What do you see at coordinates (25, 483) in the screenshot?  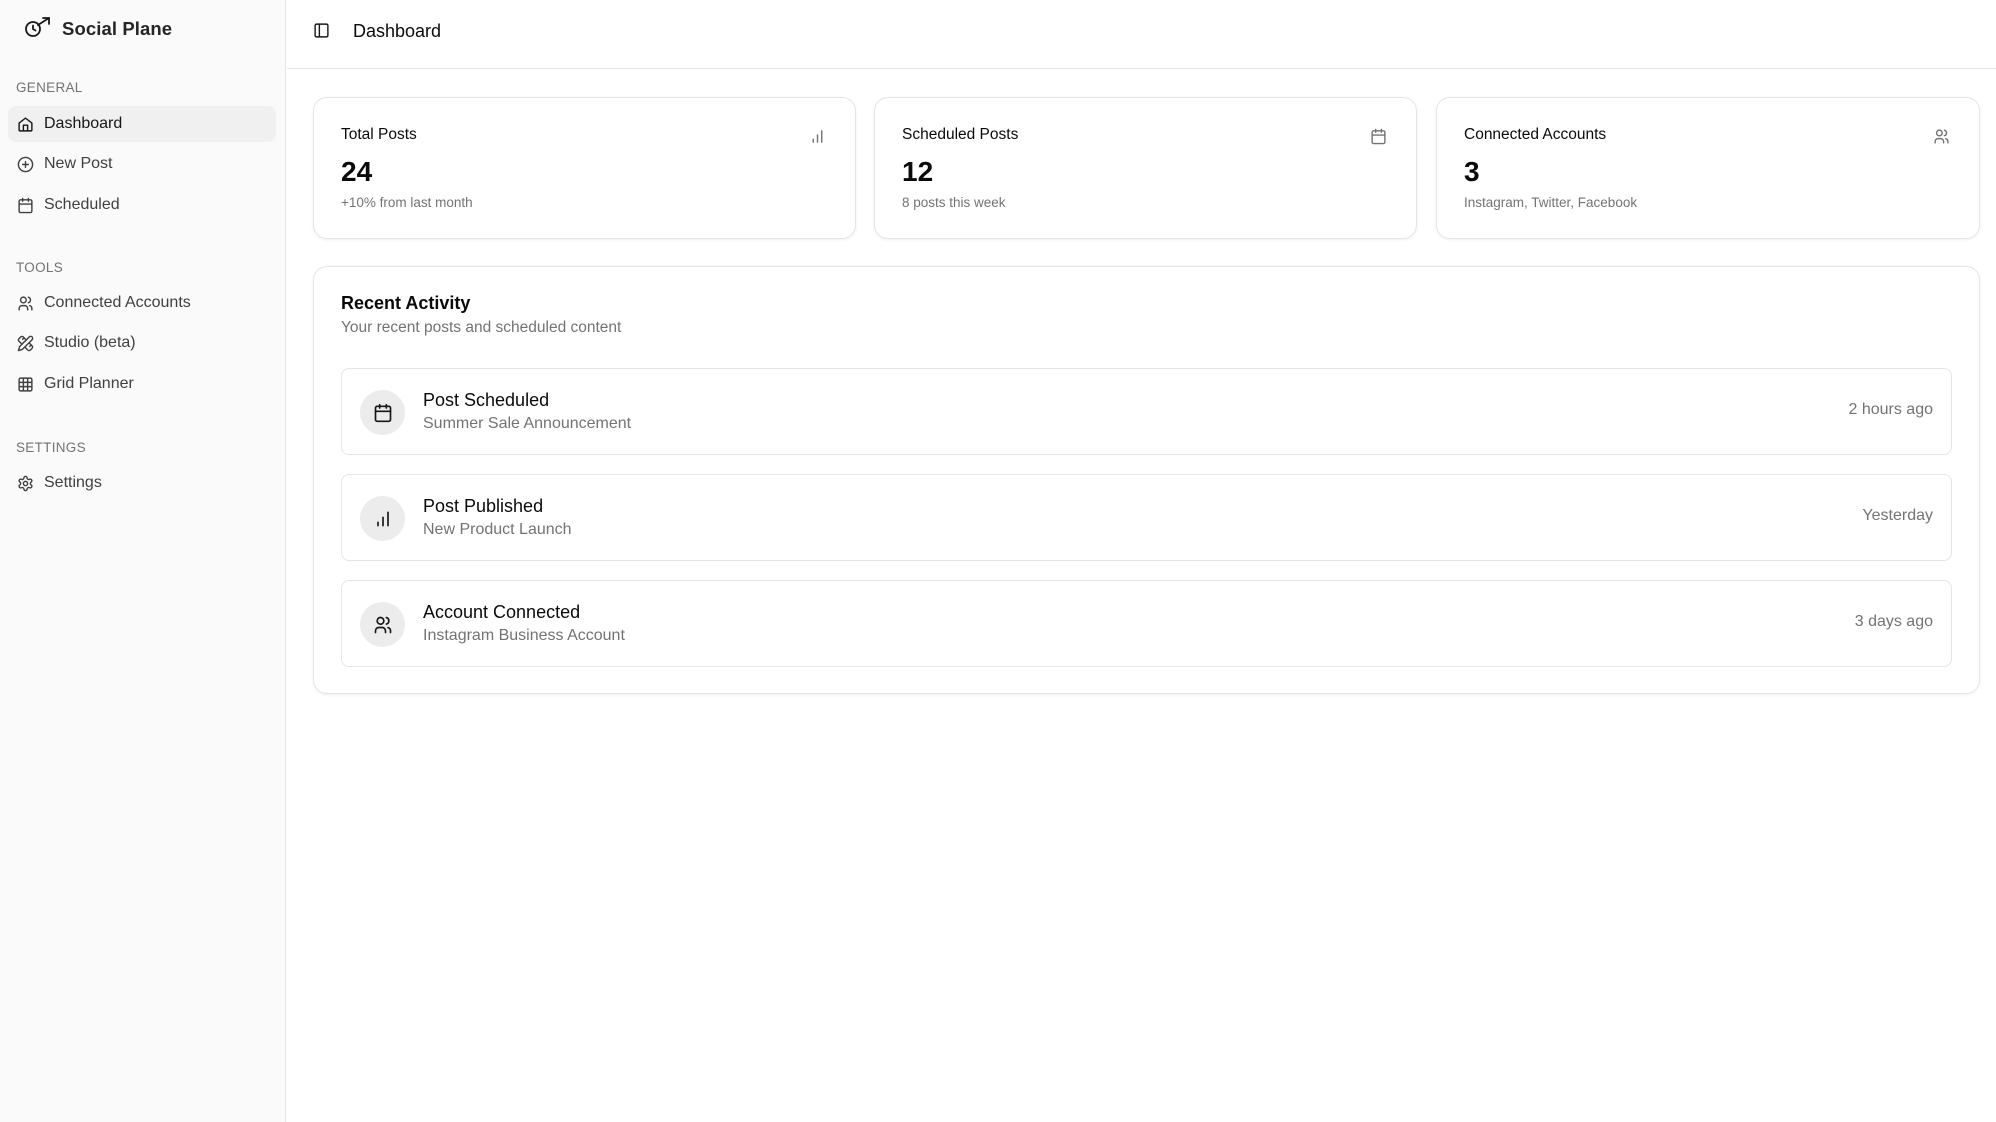 I see `gear-icon` at bounding box center [25, 483].